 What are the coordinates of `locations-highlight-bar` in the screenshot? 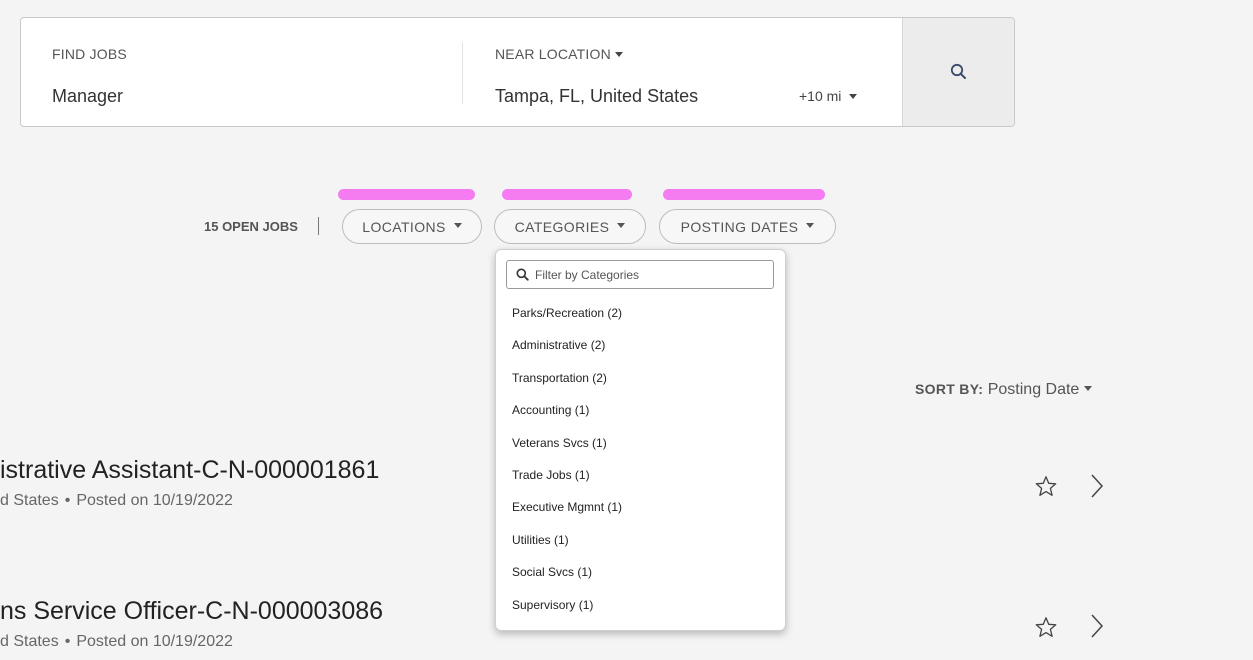 It's located at (406, 194).